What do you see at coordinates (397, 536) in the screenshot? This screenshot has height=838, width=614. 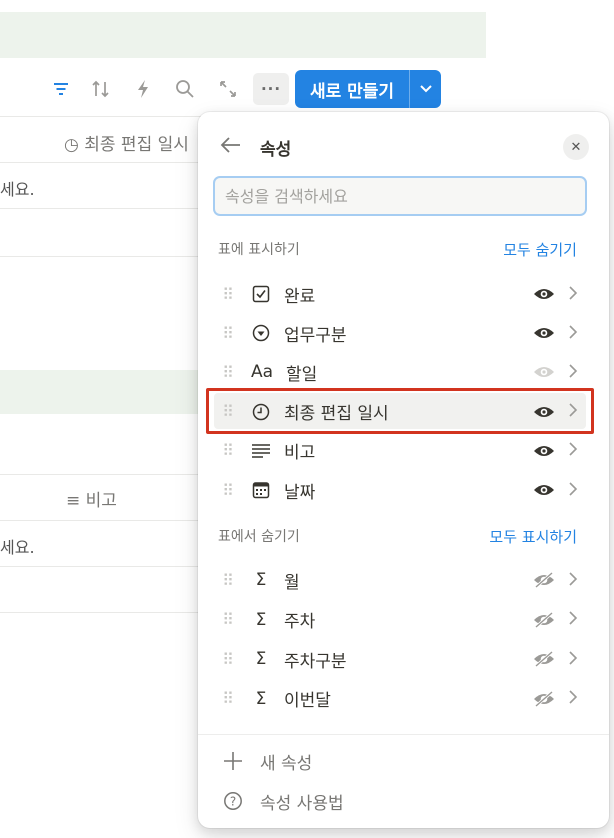 I see `hidden-section-header: 표에서 숨기기 모두 표시하기` at bounding box center [397, 536].